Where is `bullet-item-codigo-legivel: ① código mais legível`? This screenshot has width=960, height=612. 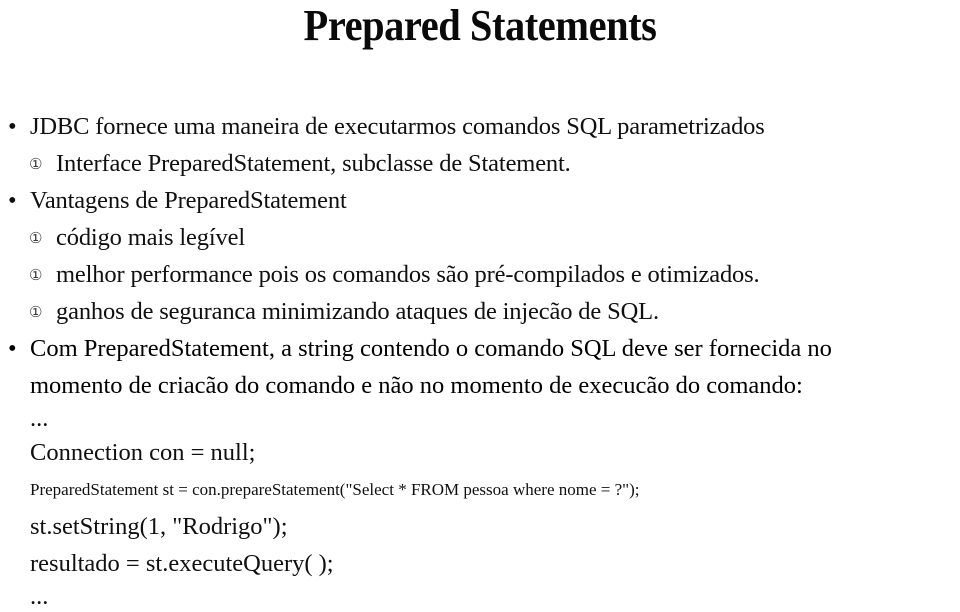
bullet-item-codigo-legivel: ① código mais legível is located at coordinates (480, 237).